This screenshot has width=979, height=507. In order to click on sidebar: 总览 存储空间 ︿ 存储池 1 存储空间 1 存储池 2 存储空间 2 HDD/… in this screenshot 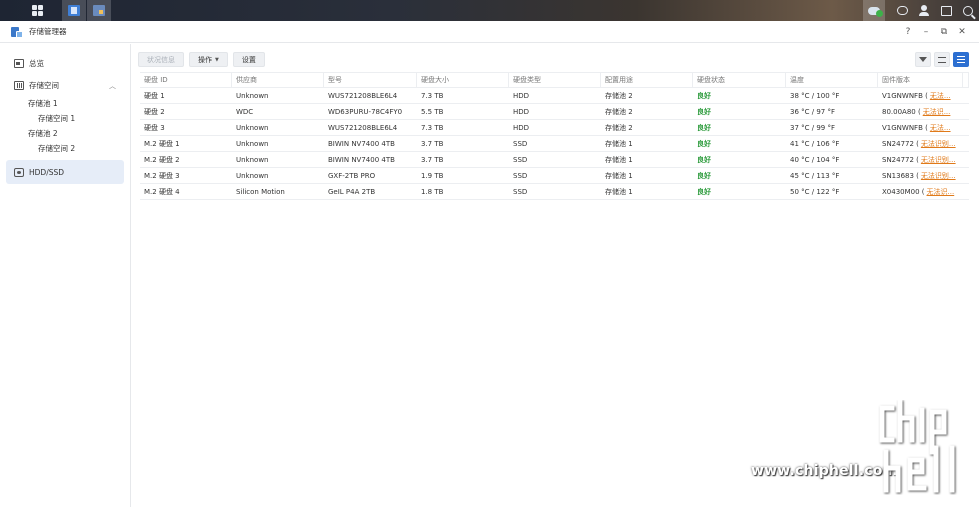, I will do `click(65, 275)`.